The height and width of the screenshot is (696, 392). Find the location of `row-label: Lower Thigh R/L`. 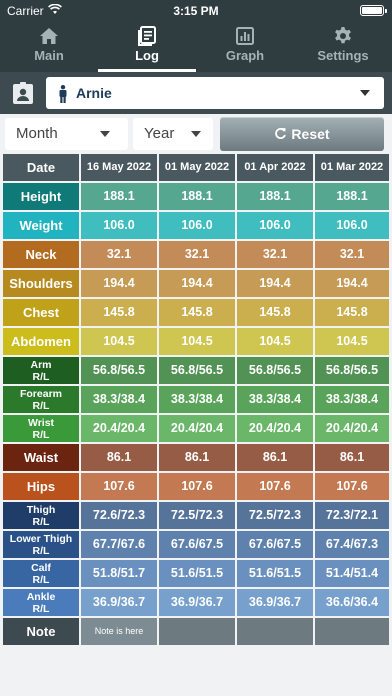

row-label: Lower Thigh R/L is located at coordinates (41, 544).